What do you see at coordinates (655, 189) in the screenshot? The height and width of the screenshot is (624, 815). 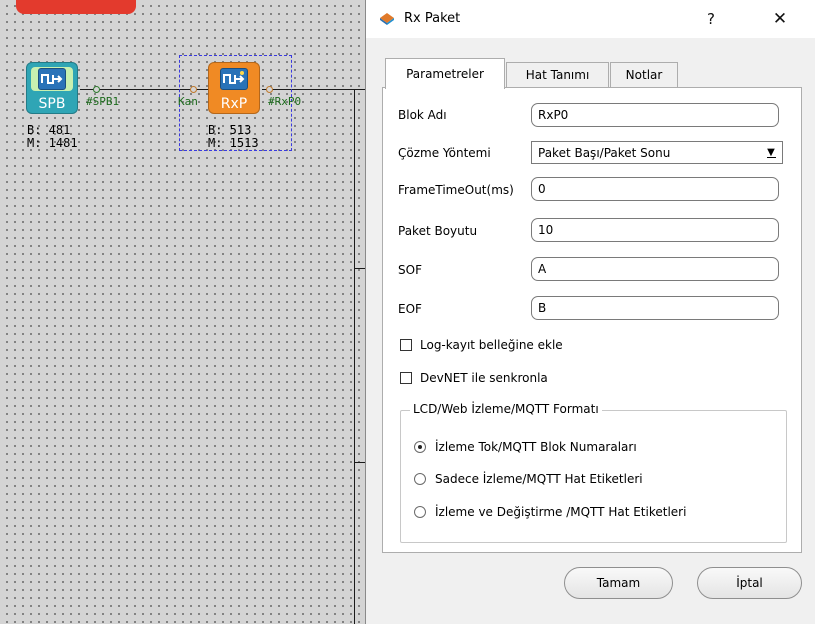 I see `frame-timeout-input: 0` at bounding box center [655, 189].